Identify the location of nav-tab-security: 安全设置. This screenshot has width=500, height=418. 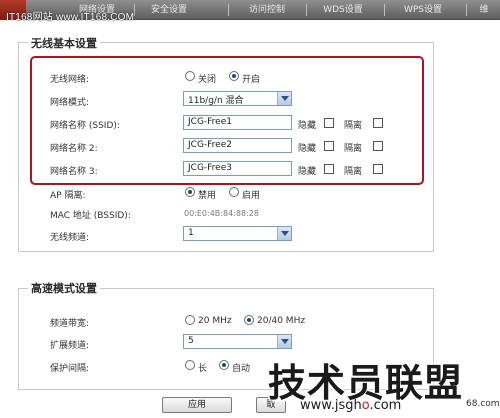
(169, 10).